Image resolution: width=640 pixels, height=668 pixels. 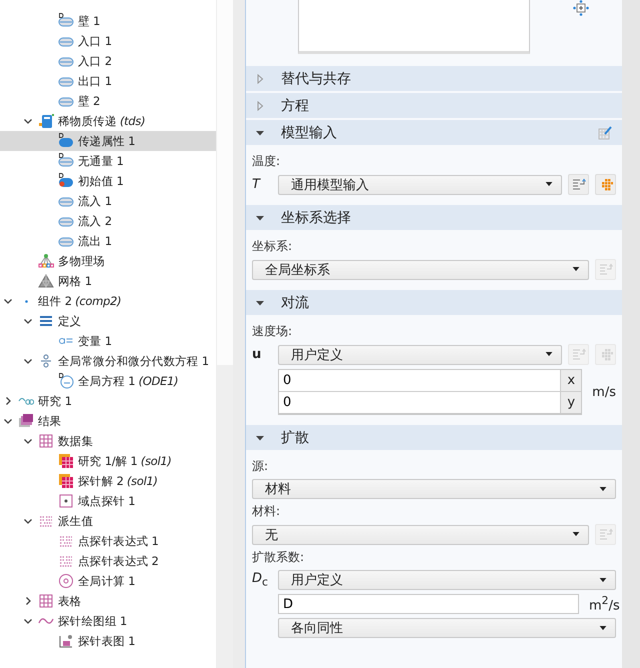 What do you see at coordinates (605, 133) in the screenshot?
I see `edit-table-icon` at bounding box center [605, 133].